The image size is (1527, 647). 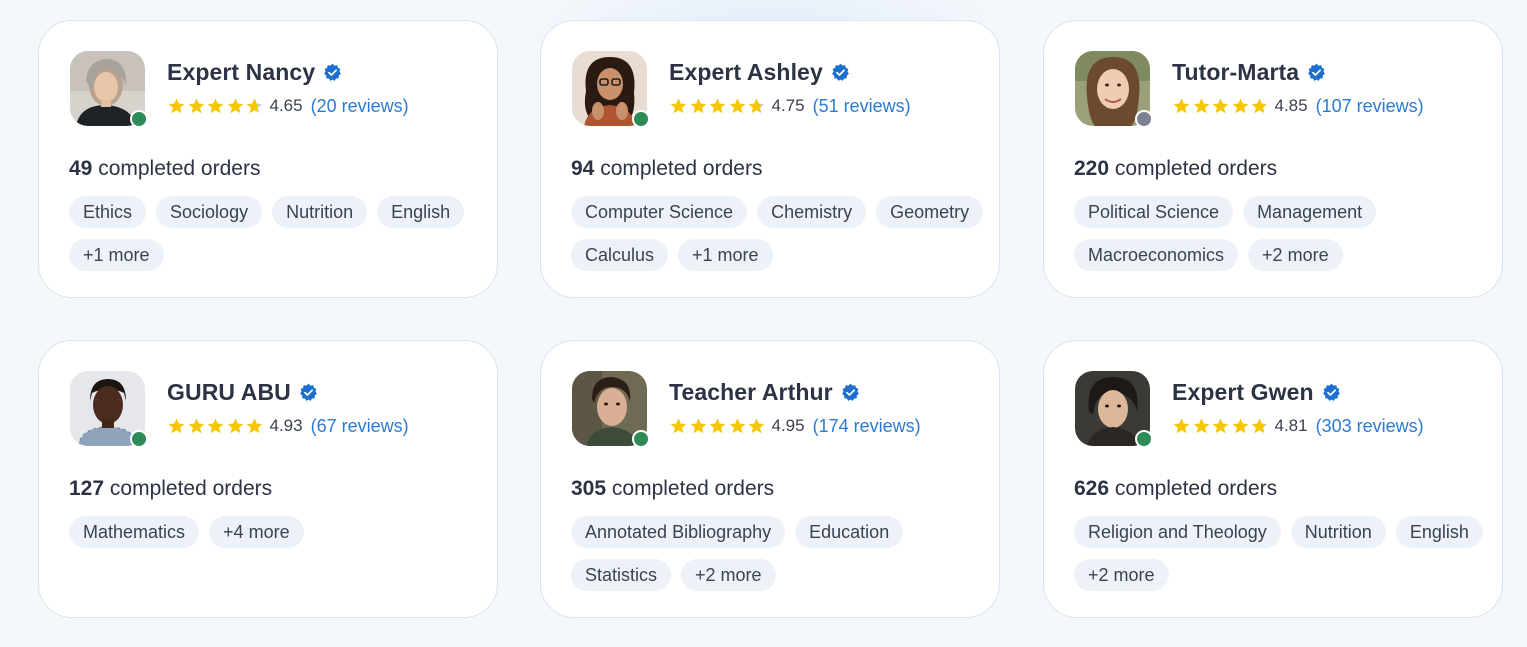 What do you see at coordinates (930, 212) in the screenshot?
I see `subject-tag: Geometry` at bounding box center [930, 212].